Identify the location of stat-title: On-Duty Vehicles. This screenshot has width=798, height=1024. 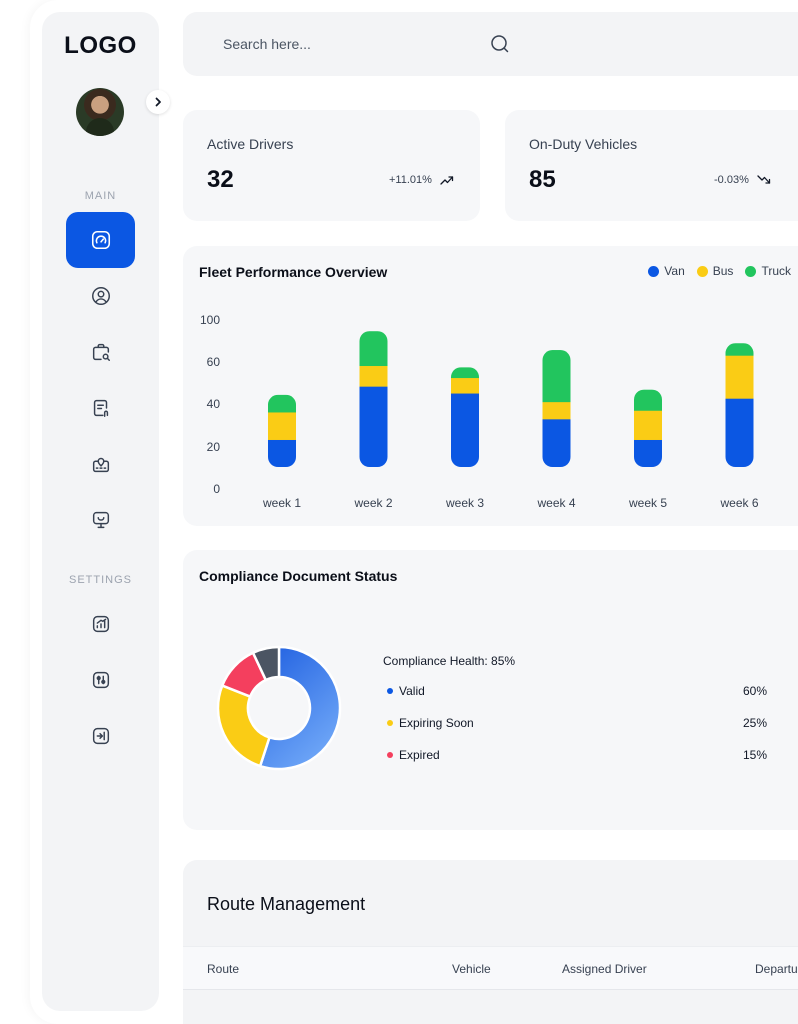
(583, 144).